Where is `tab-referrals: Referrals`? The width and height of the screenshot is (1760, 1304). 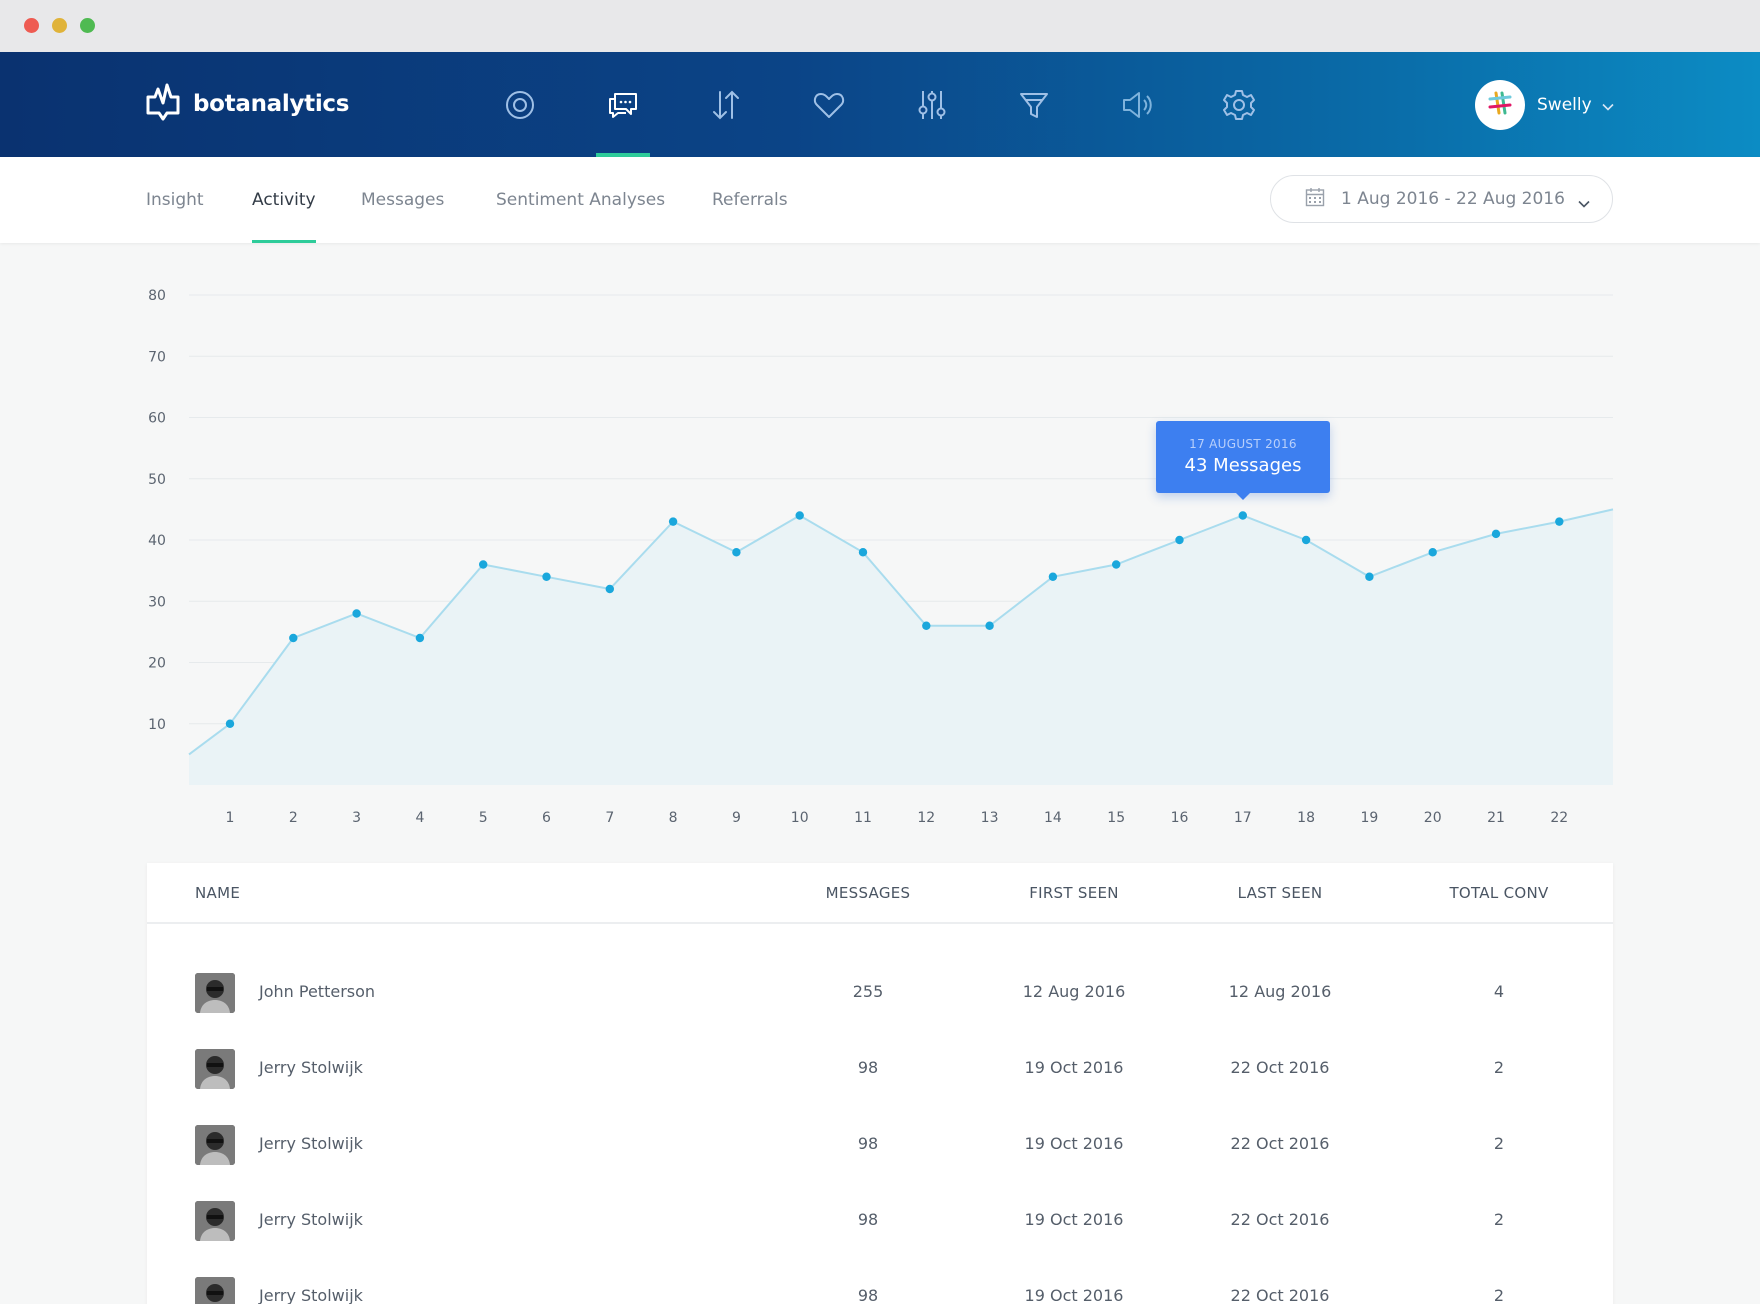
tab-referrals: Referrals is located at coordinates (750, 200).